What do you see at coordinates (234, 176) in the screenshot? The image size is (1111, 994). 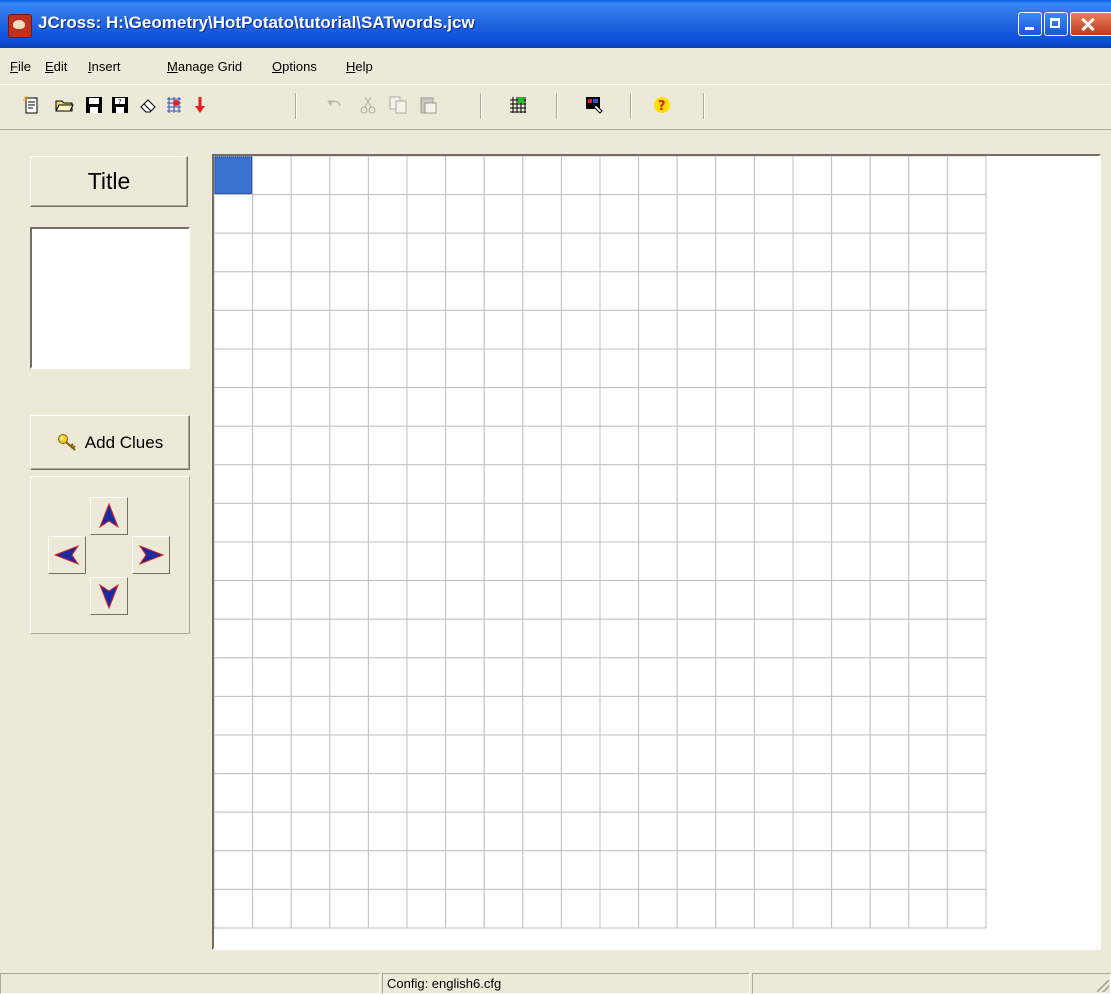 I see `grid-cell-selected` at bounding box center [234, 176].